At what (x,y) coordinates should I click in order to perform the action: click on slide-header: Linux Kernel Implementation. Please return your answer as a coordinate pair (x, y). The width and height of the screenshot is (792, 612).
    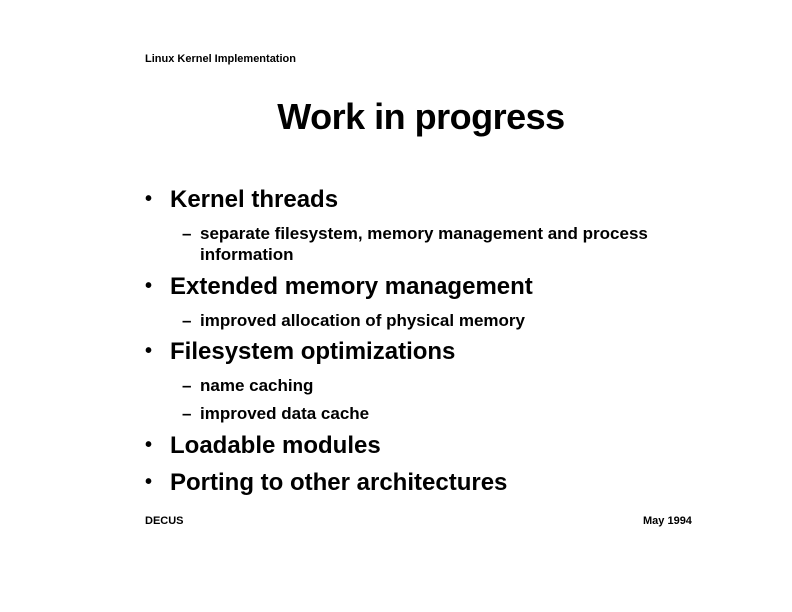
    Looking at the image, I should click on (220, 59).